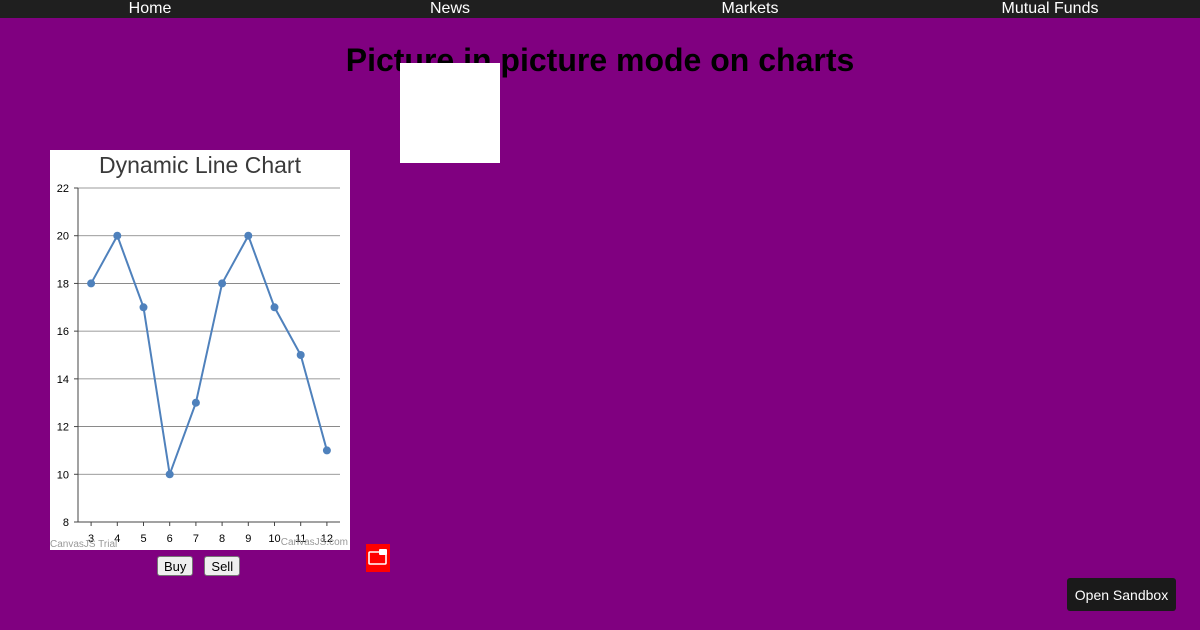  Describe the element at coordinates (378, 558) in the screenshot. I see `picture-in-picture-icon` at that location.